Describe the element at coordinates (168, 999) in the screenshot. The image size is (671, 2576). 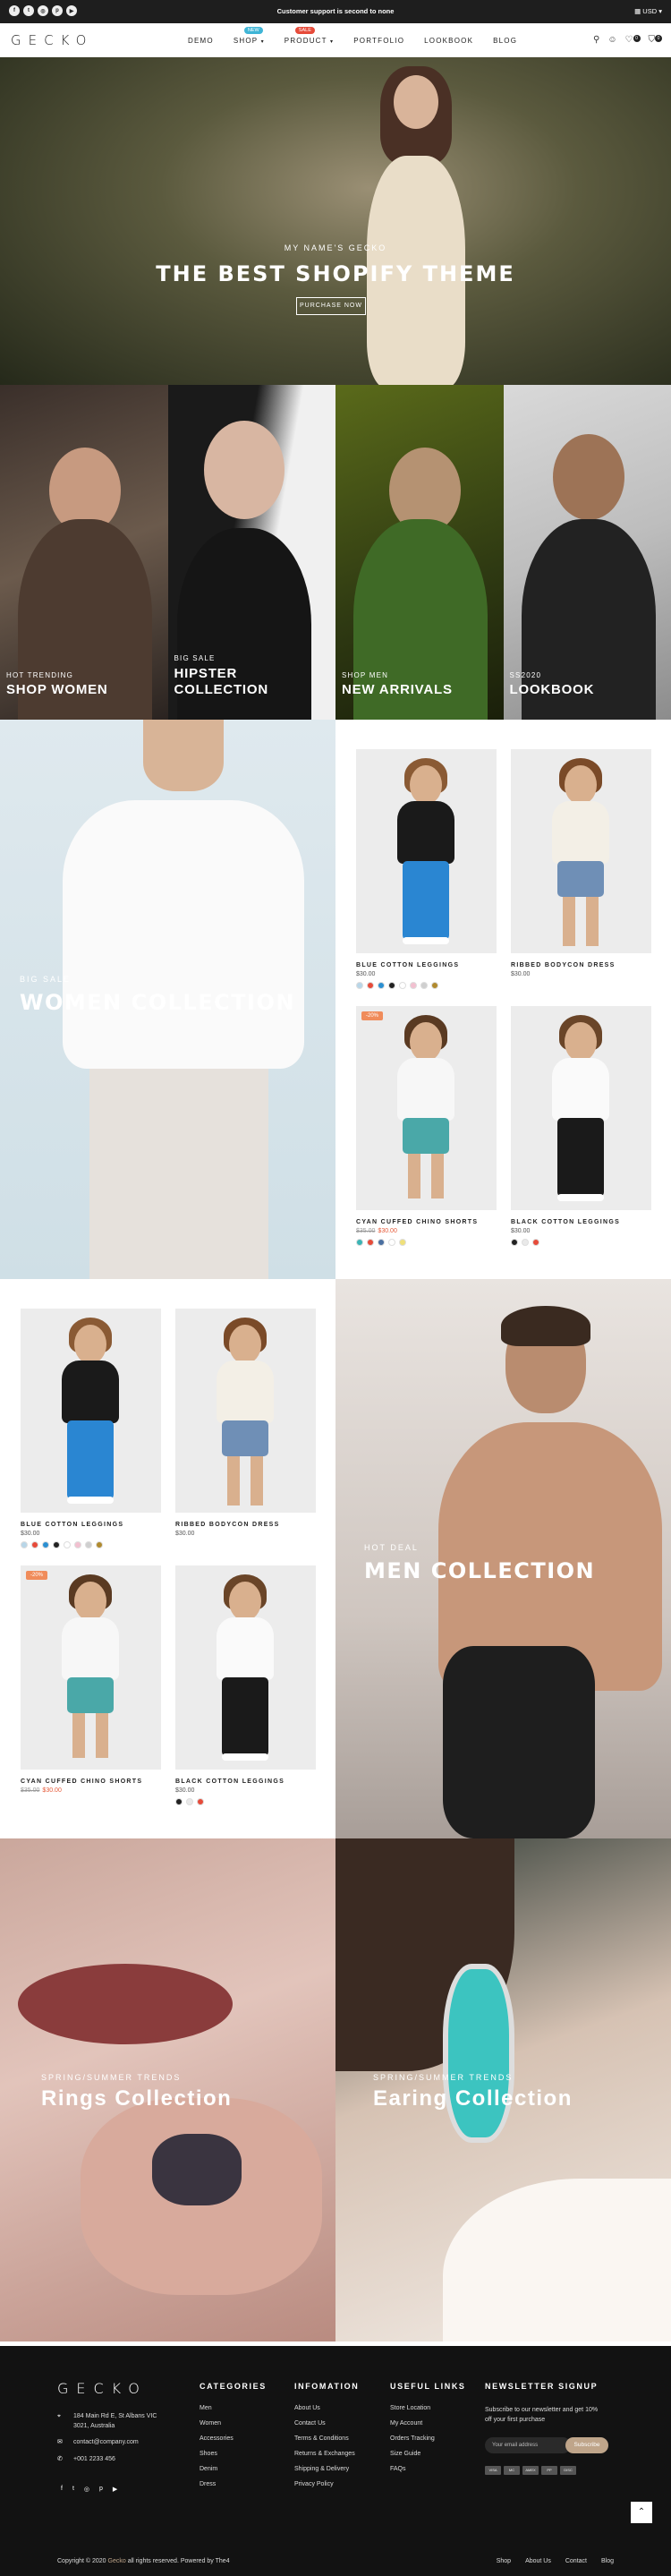
I see `women-collection-banner: BIG SALE WOMEN COLLECTION` at that location.